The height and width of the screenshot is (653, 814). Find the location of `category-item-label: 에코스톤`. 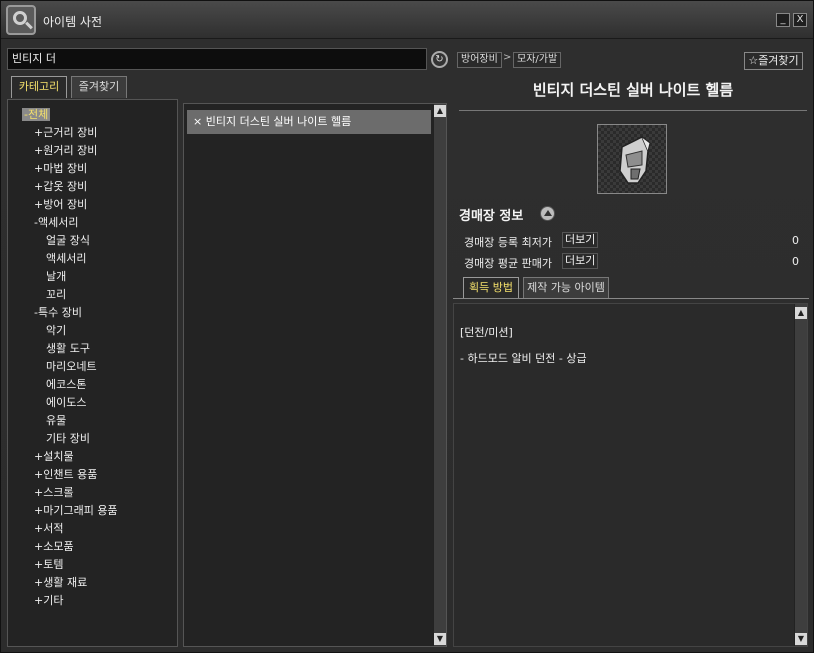

category-item-label: 에코스톤 is located at coordinates (66, 384).